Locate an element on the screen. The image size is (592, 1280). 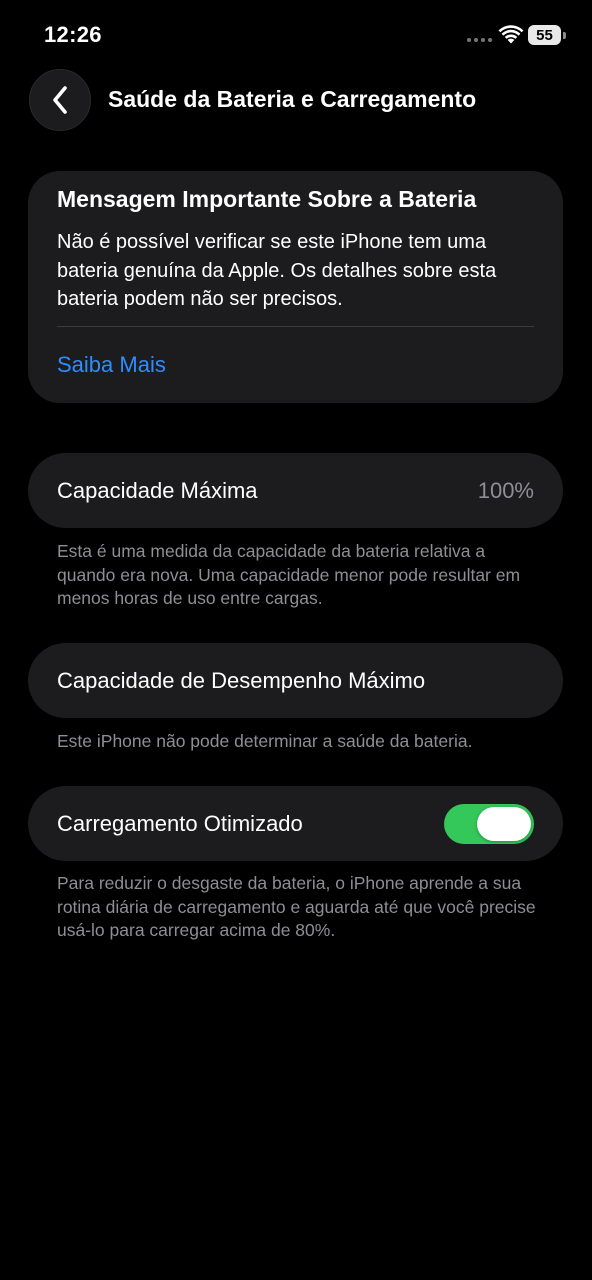
peak-performance-label: Capacidade de Desempenho Máximo is located at coordinates (241, 680).